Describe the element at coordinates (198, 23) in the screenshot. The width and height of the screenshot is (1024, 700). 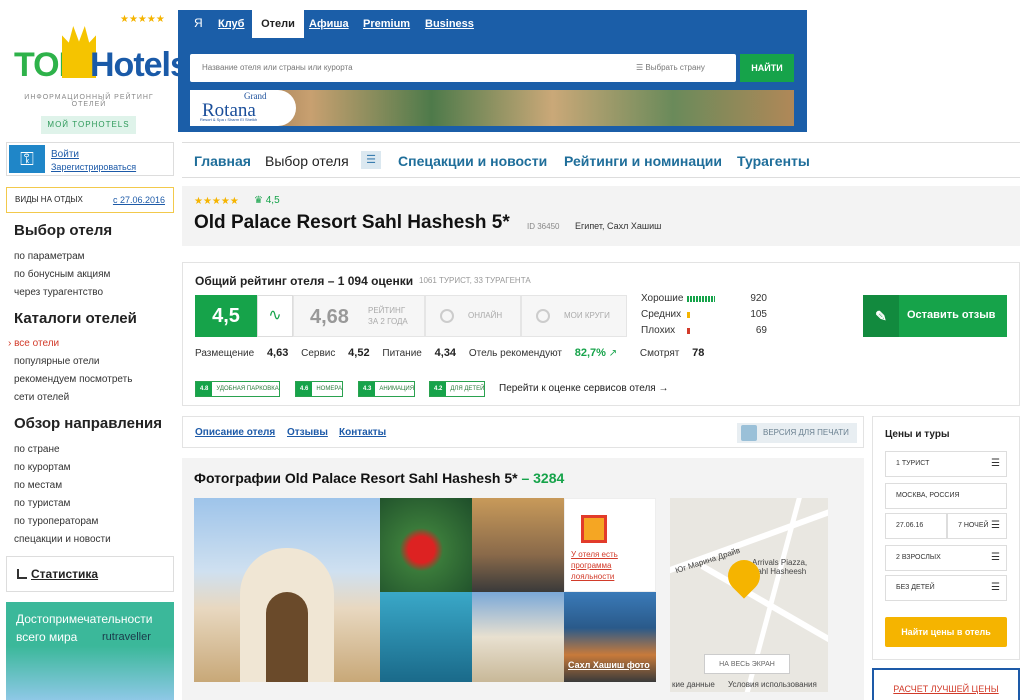
I see `yandex-icon: Я` at that location.